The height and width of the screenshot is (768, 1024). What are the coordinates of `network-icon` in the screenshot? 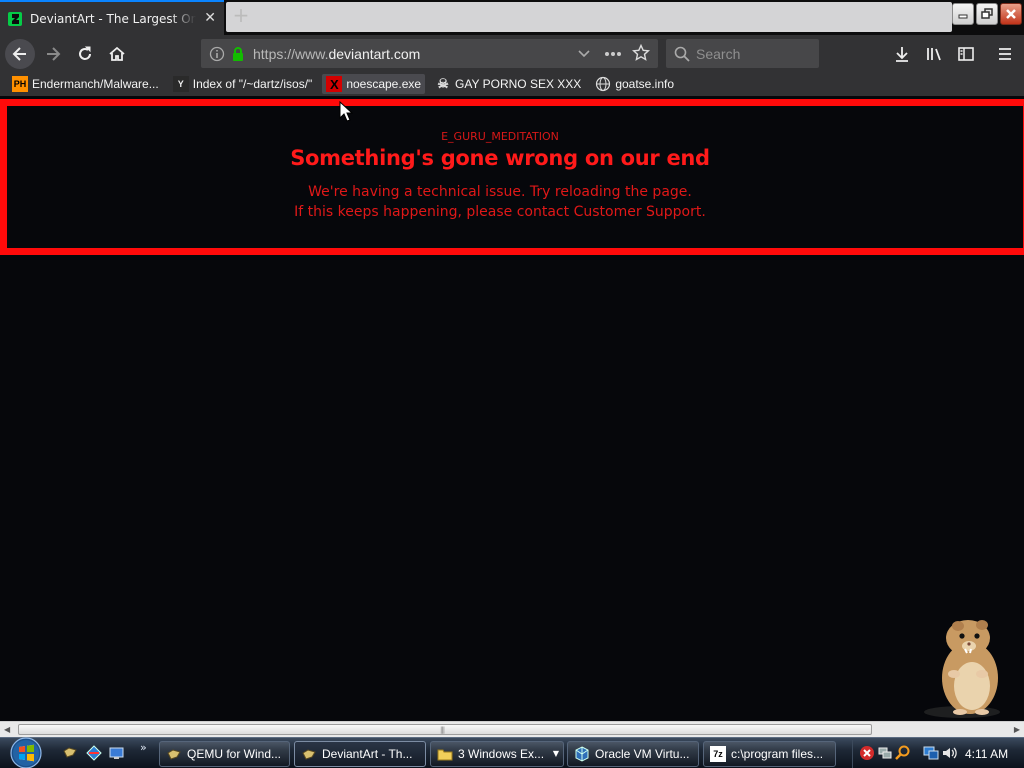 It's located at (885, 753).